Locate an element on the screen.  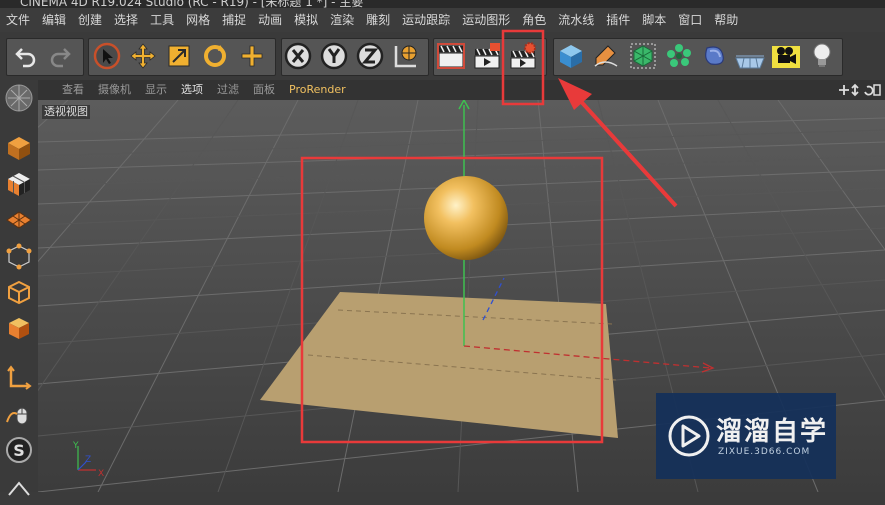
workplane-icon is located at coordinates (19, 220).